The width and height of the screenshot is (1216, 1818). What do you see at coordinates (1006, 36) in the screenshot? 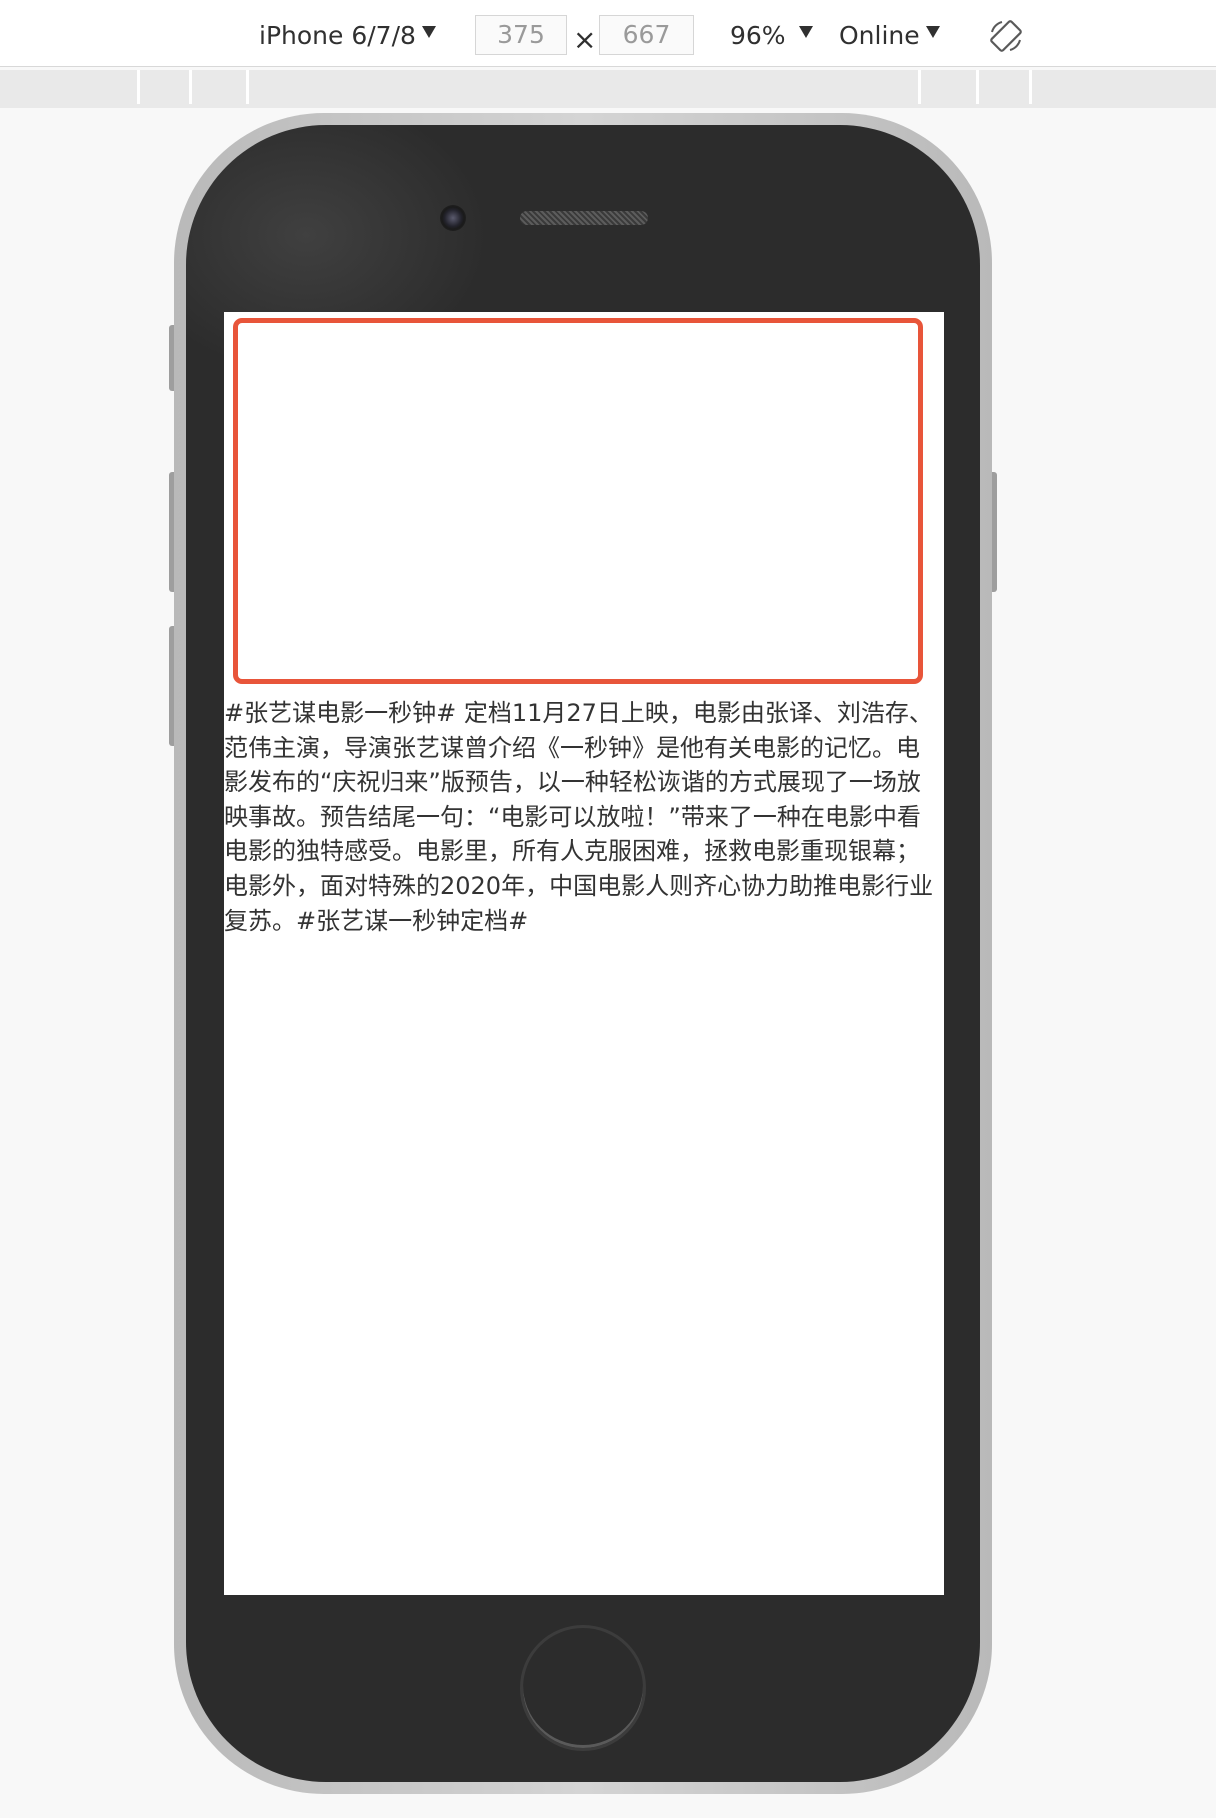
I see `rotate-icon` at bounding box center [1006, 36].